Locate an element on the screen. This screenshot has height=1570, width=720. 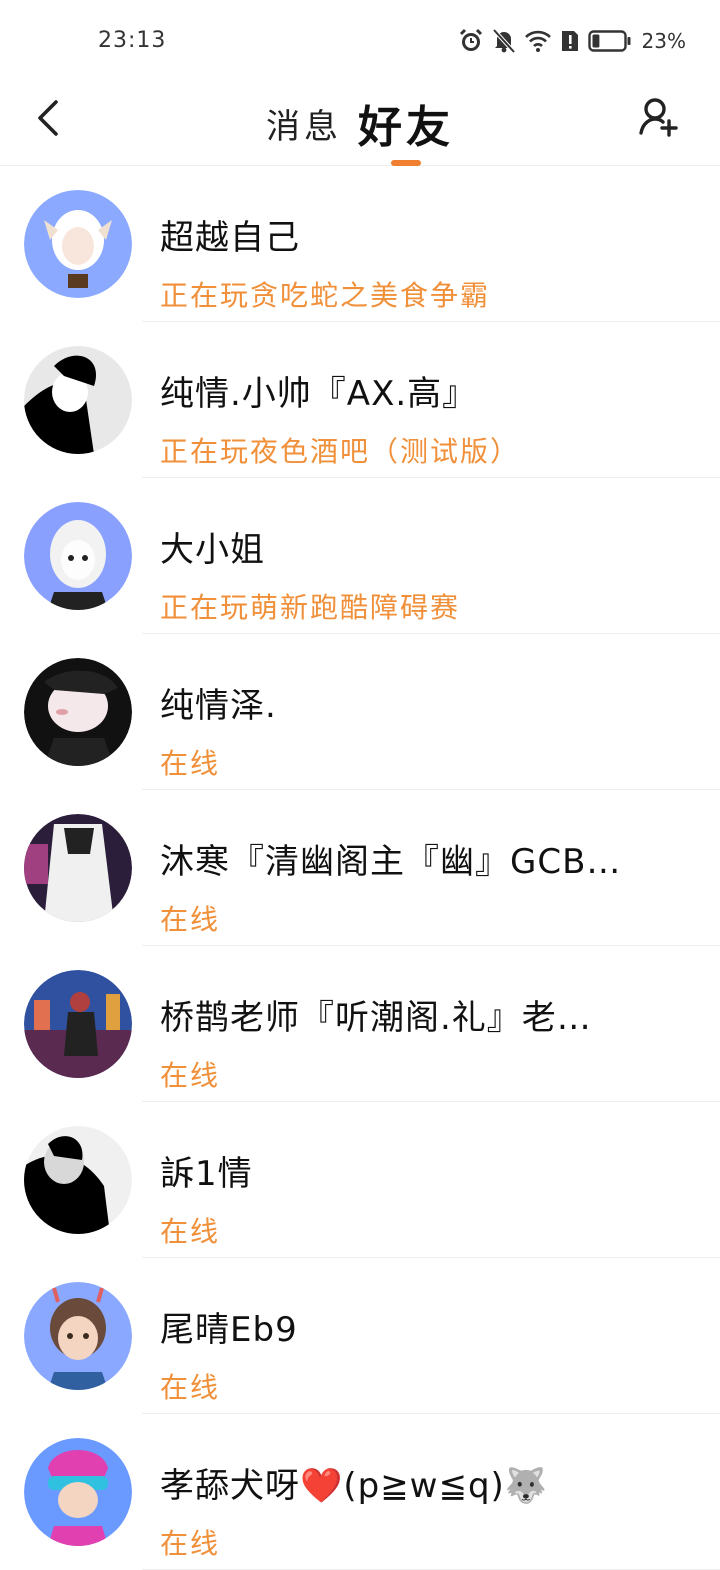
friend-status: 正在玩萌新跑酷障碍赛 is located at coordinates (310, 607).